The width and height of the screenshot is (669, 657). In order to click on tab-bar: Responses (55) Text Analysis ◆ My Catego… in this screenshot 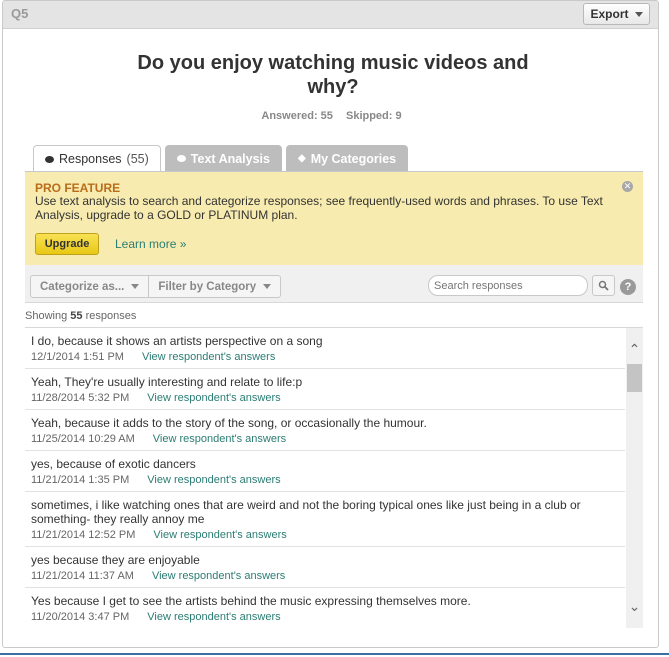, I will do `click(221, 158)`.